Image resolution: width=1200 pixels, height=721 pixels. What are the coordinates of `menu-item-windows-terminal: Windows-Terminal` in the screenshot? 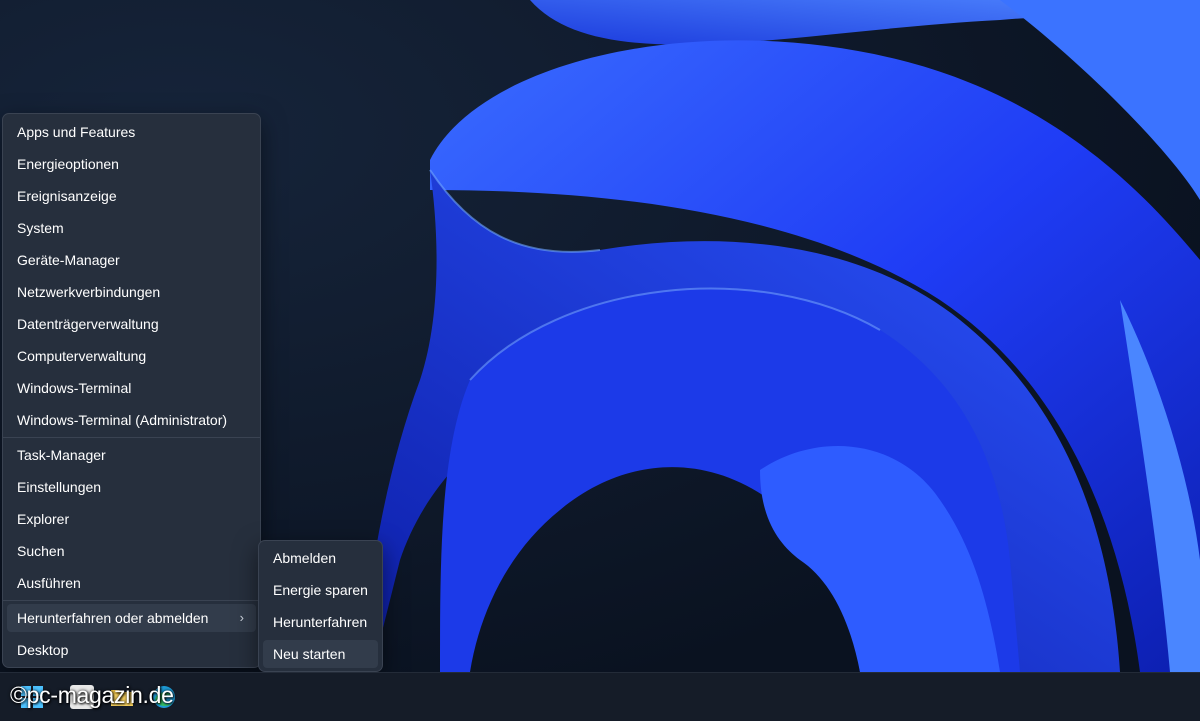 It's located at (131, 388).